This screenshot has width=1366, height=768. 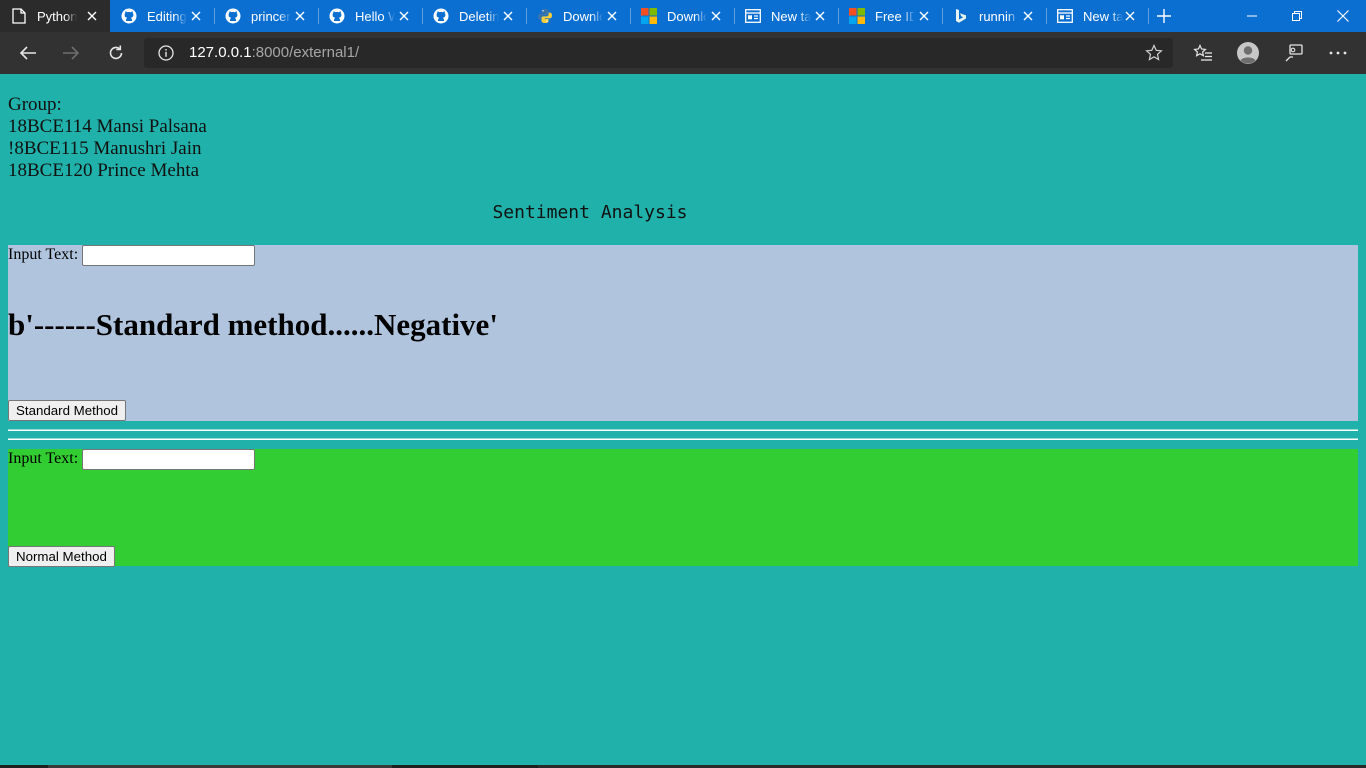 I want to click on tab-editing: Editing, so click(x=162, y=16).